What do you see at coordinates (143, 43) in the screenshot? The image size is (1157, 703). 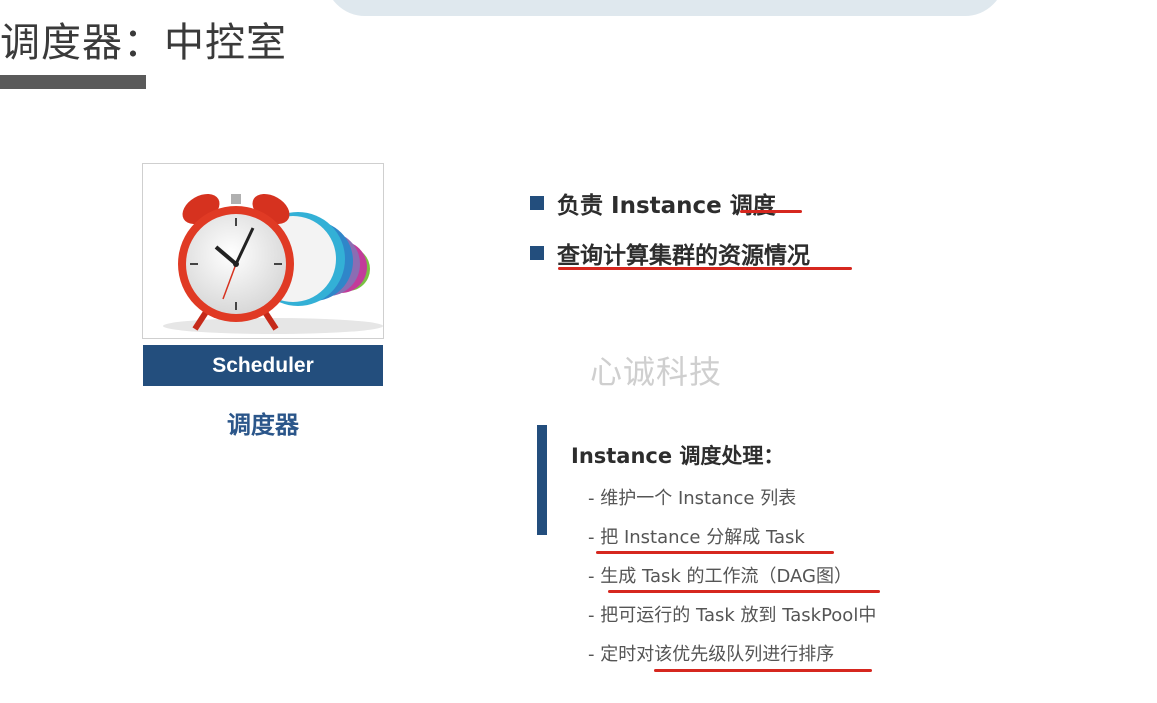 I see `page-title: 调度器：中控室` at bounding box center [143, 43].